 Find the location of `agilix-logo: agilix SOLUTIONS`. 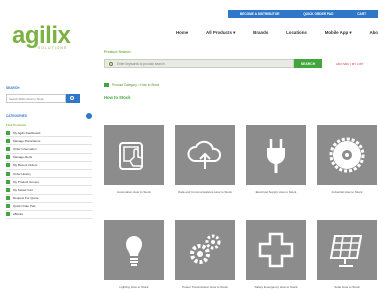

agilix-logo: agilix SOLUTIONS is located at coordinates (41, 36).